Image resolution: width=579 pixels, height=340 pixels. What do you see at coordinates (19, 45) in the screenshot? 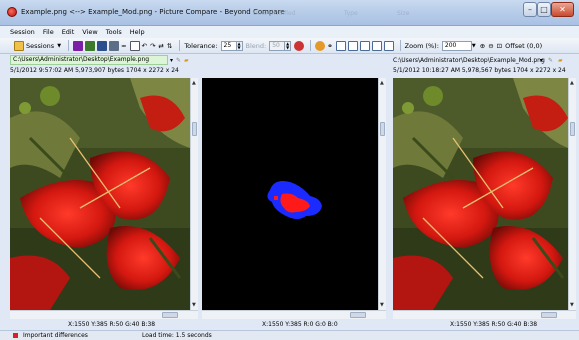
I see `home-icon` at bounding box center [19, 45].